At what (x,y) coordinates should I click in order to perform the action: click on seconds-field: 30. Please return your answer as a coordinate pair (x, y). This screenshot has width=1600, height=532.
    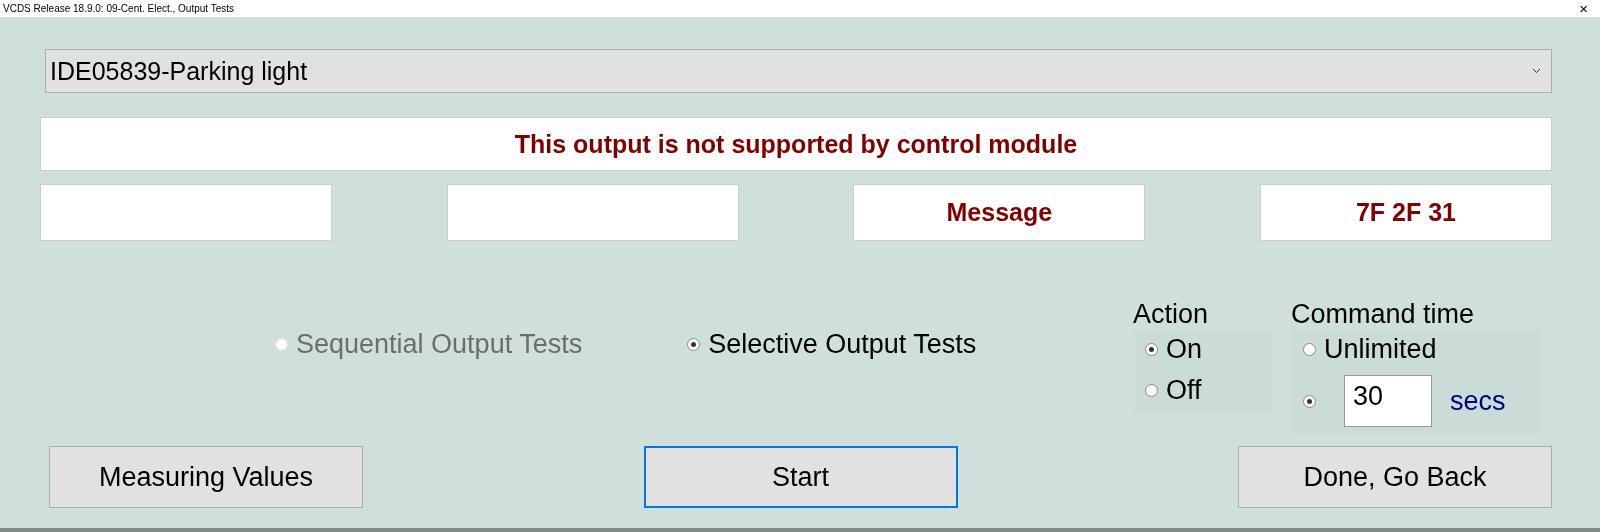
    Looking at the image, I should click on (1388, 401).